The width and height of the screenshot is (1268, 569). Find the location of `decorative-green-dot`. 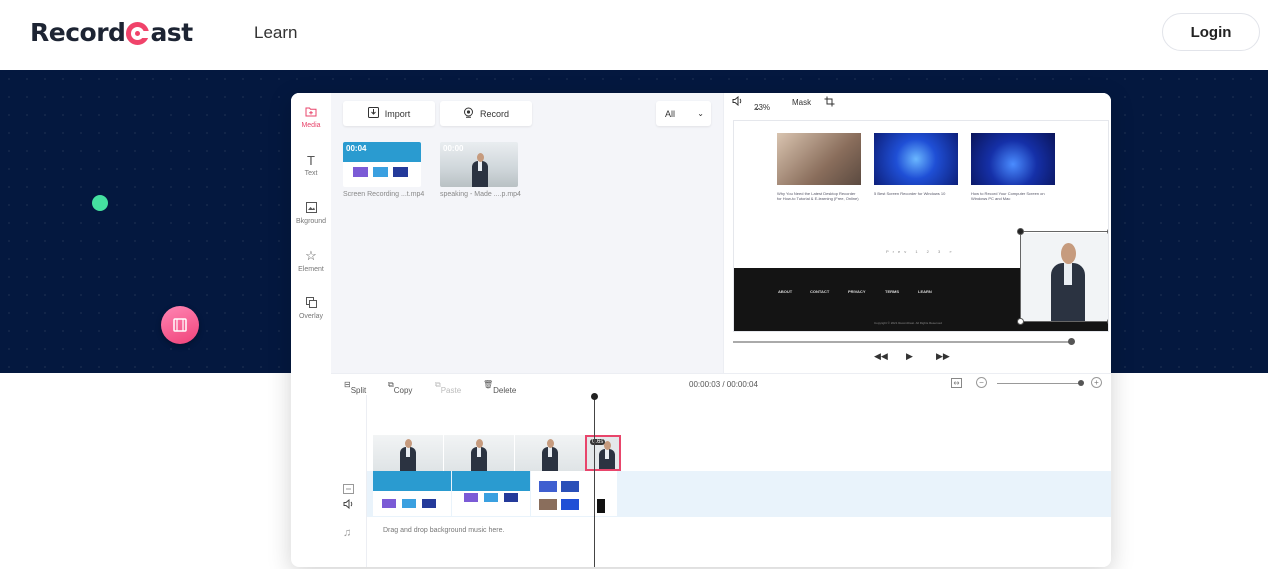

decorative-green-dot is located at coordinates (100, 203).